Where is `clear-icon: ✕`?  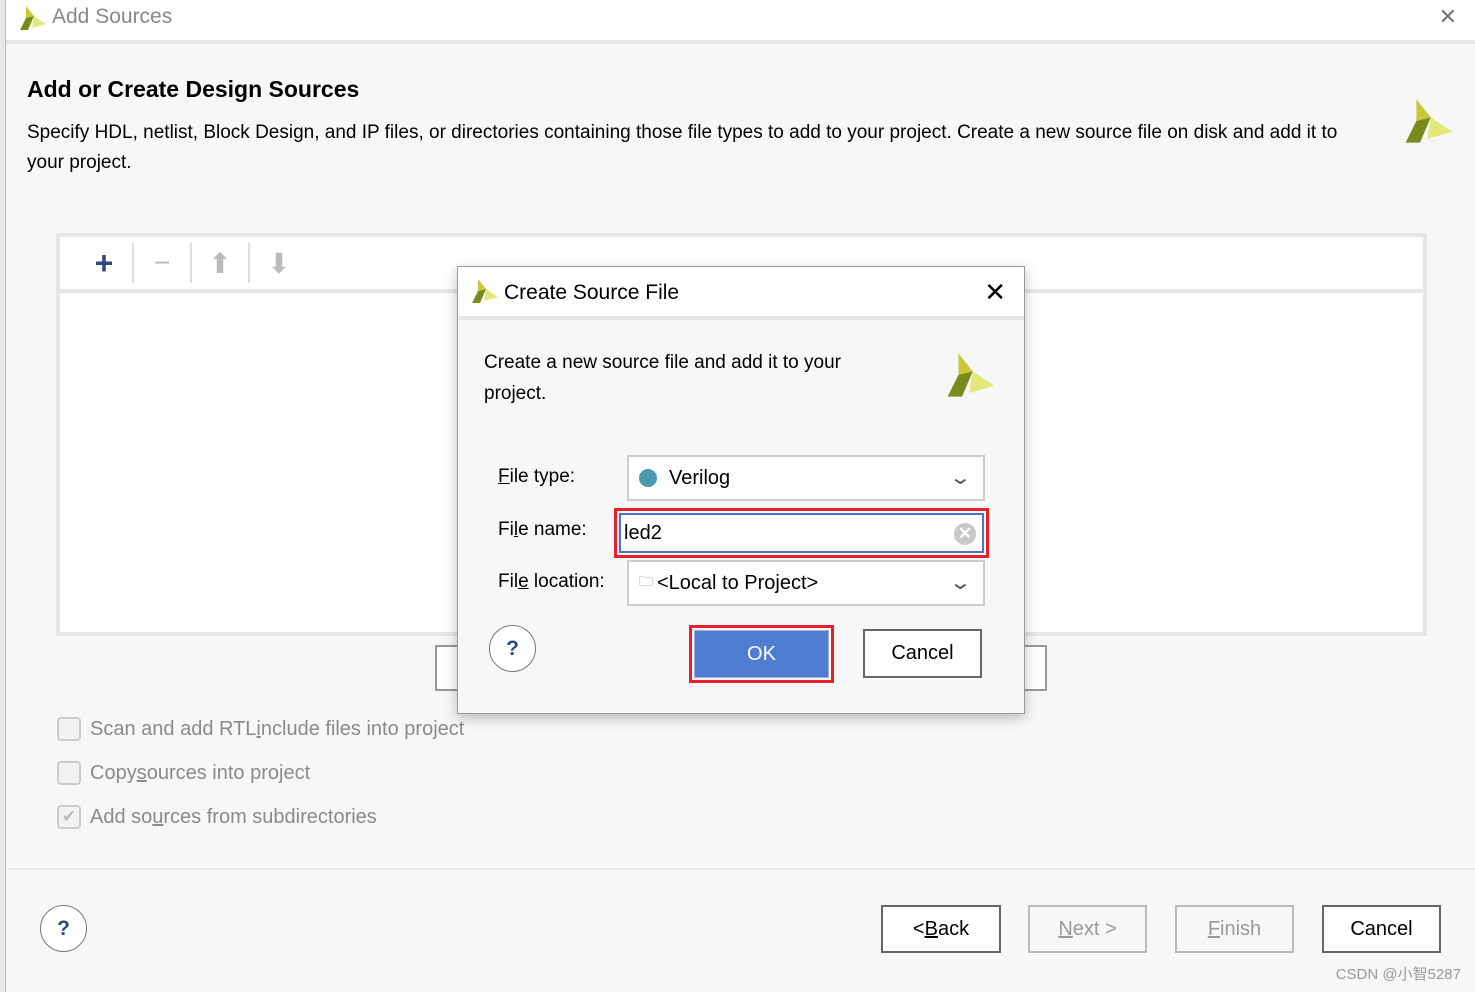
clear-icon: ✕ is located at coordinates (965, 534).